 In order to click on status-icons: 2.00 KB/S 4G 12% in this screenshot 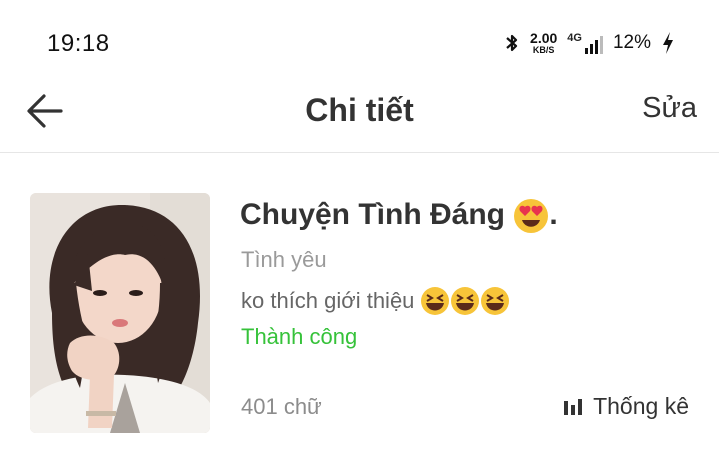, I will do `click(589, 43)`.